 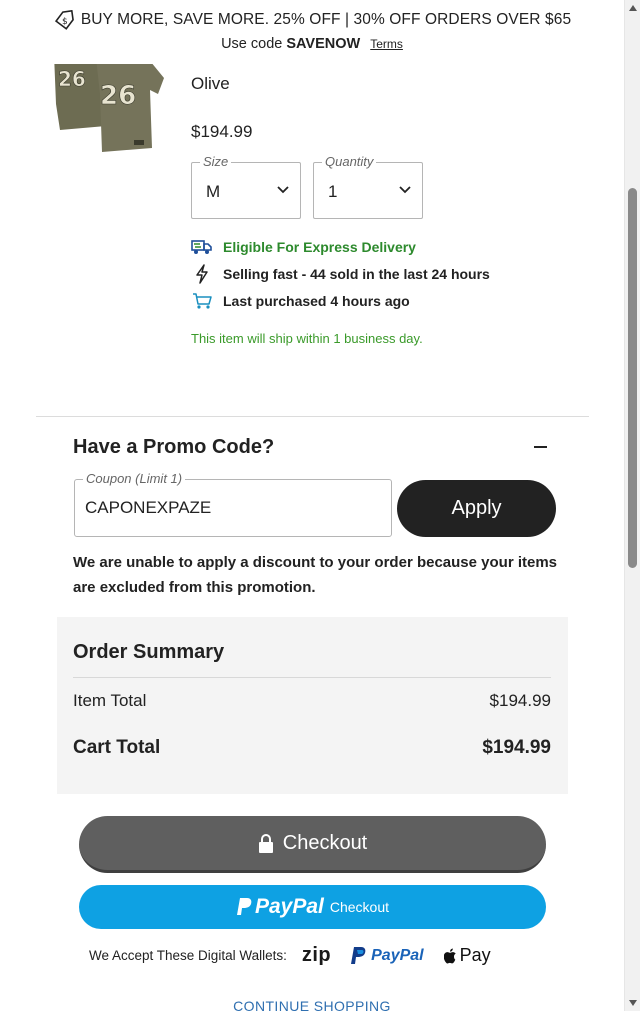 I want to click on paypal-logo: PayPal, so click(x=387, y=955).